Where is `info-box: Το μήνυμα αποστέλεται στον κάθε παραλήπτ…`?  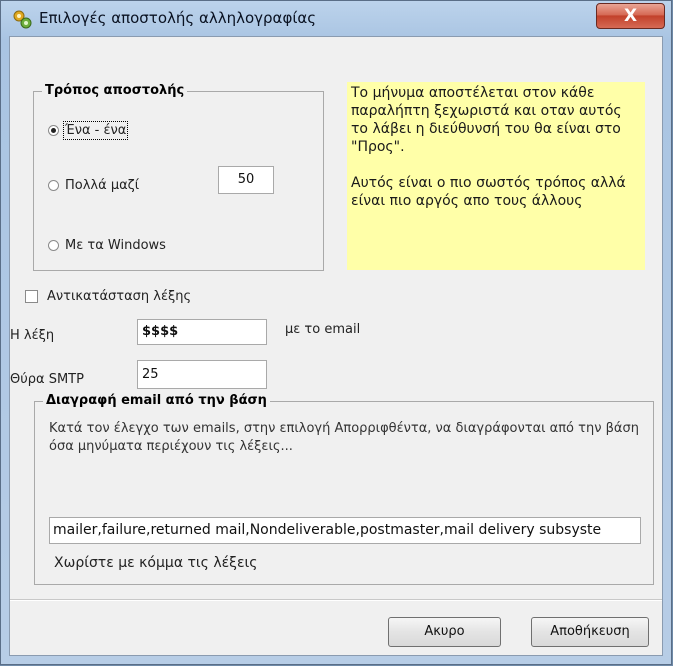
info-box: Το μήνυμα αποστέλεται στον κάθε παραλήπτ… is located at coordinates (496, 176).